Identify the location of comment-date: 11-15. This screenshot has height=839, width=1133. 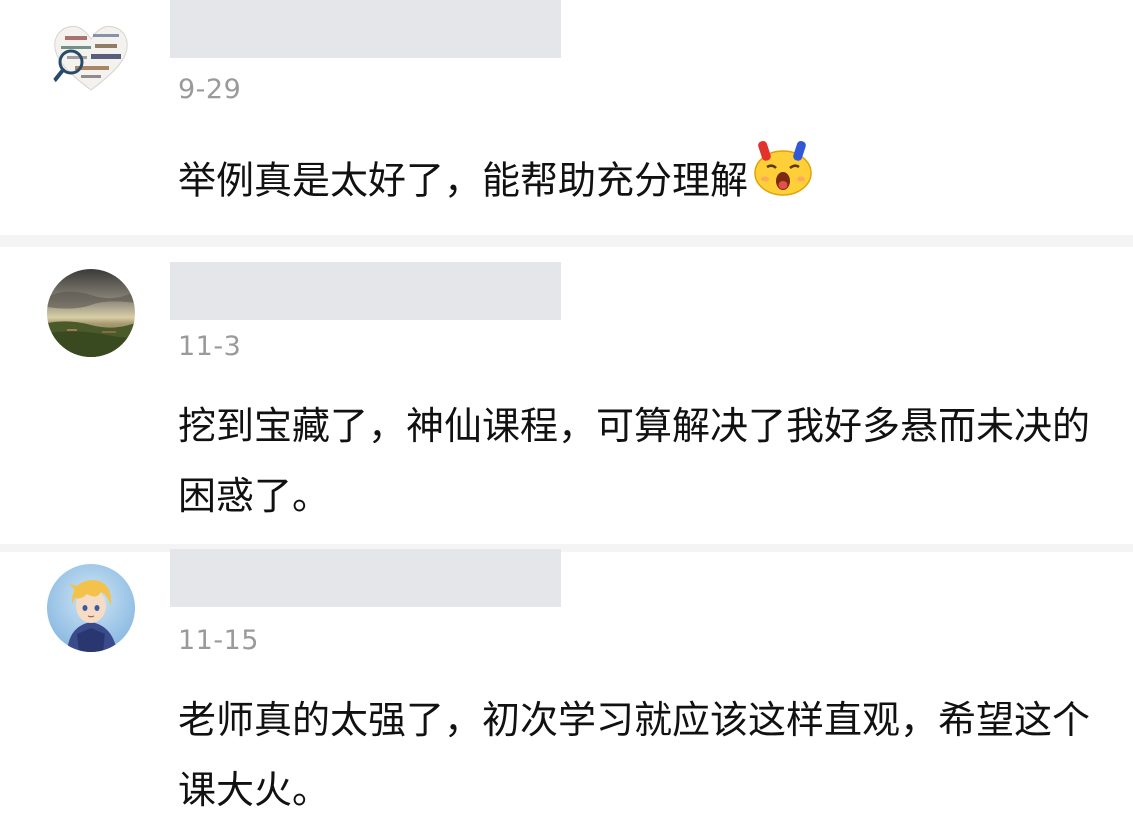
(218, 640).